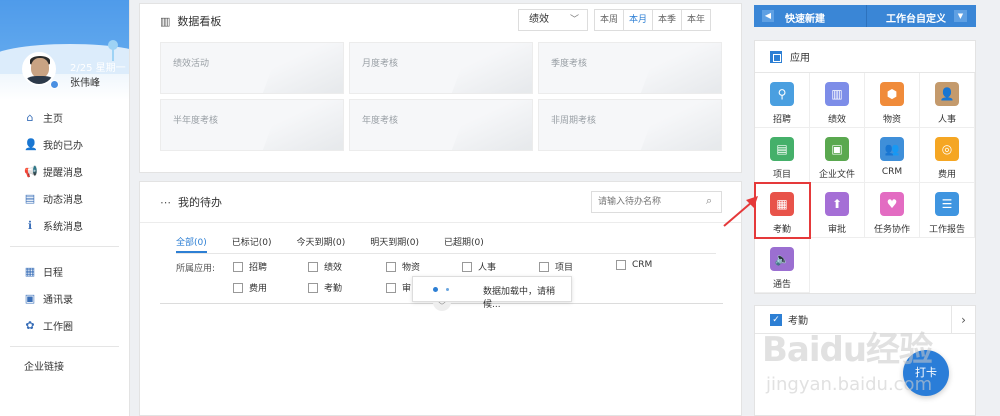 The width and height of the screenshot is (1000, 416). Describe the element at coordinates (768, 16) in the screenshot. I see `chevron-left-icon: ◀` at that location.